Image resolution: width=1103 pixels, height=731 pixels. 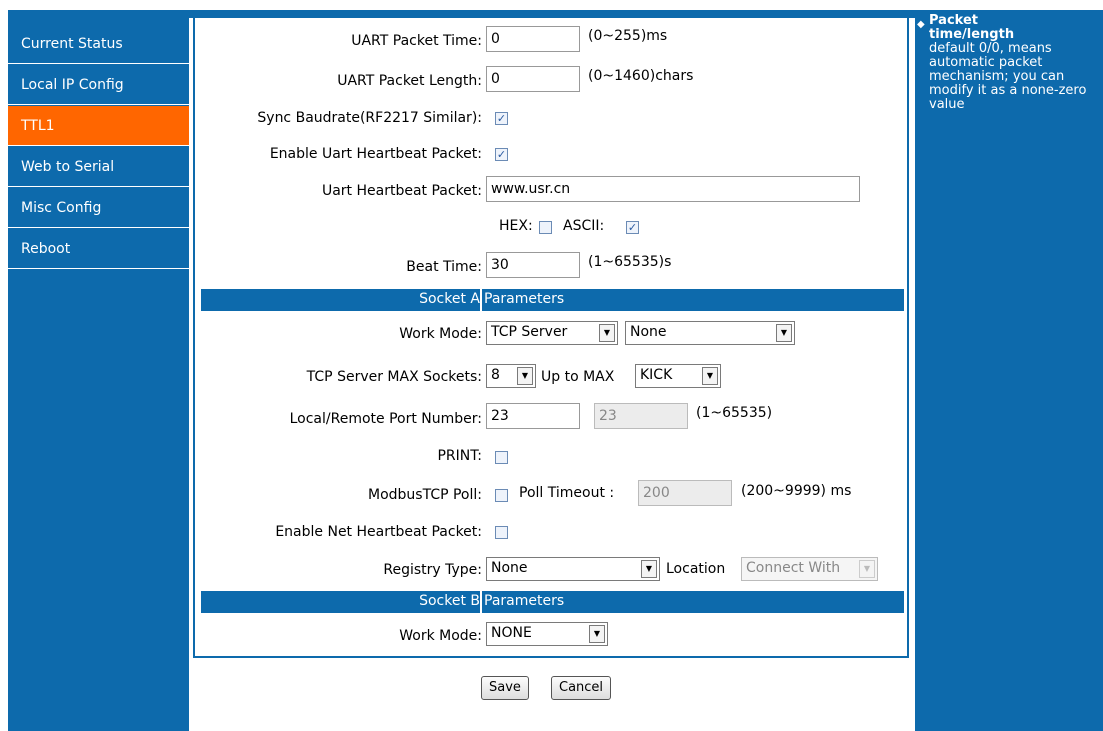 What do you see at coordinates (533, 79) in the screenshot?
I see `uart-packet-length-input` at bounding box center [533, 79].